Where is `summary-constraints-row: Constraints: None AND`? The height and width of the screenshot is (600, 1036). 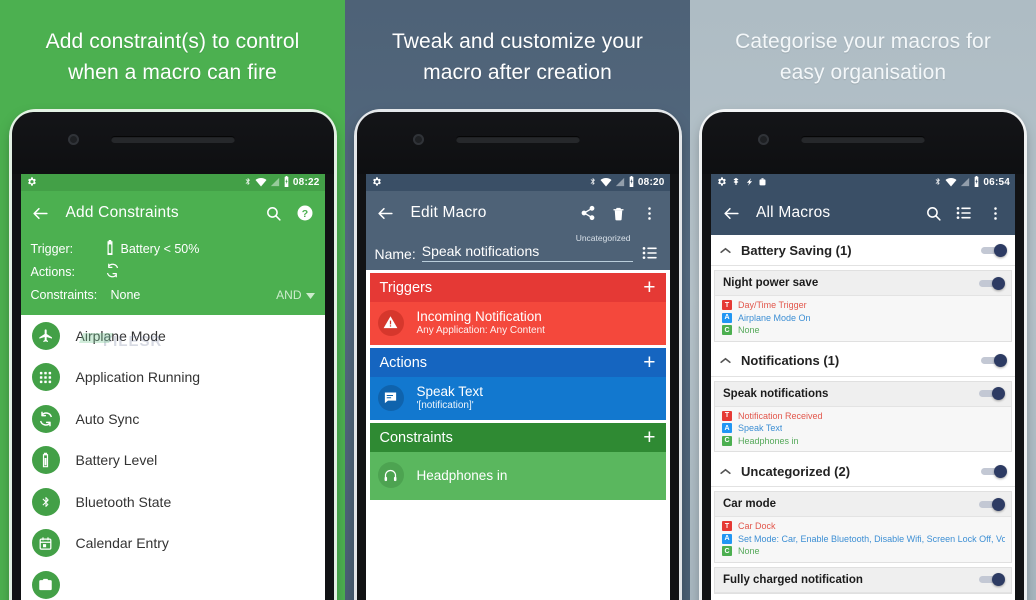
summary-constraints-row: Constraints: None AND is located at coordinates (173, 294).